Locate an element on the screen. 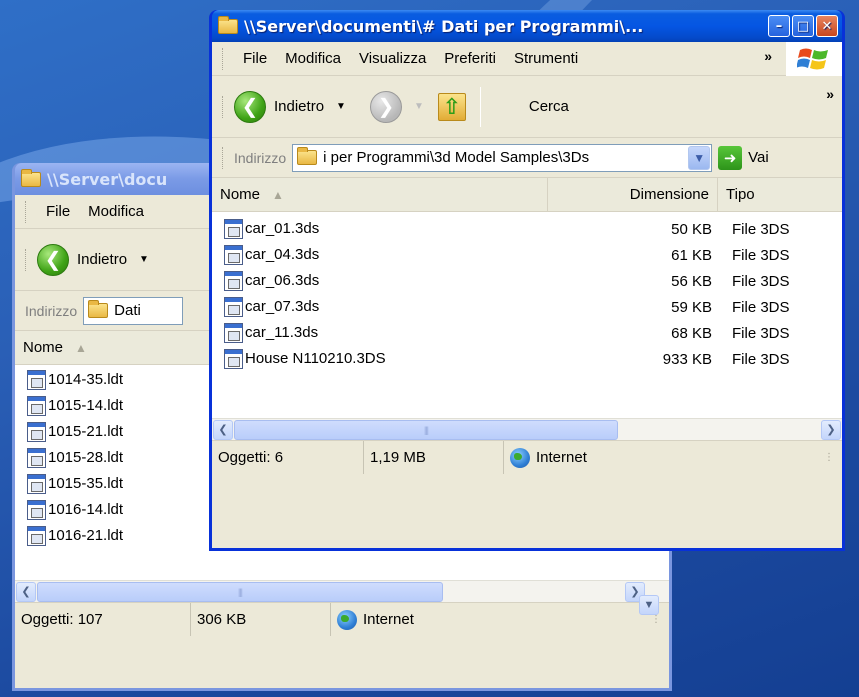  list-item: car_04.3ds 61 KB File 3DS is located at coordinates (527, 255).